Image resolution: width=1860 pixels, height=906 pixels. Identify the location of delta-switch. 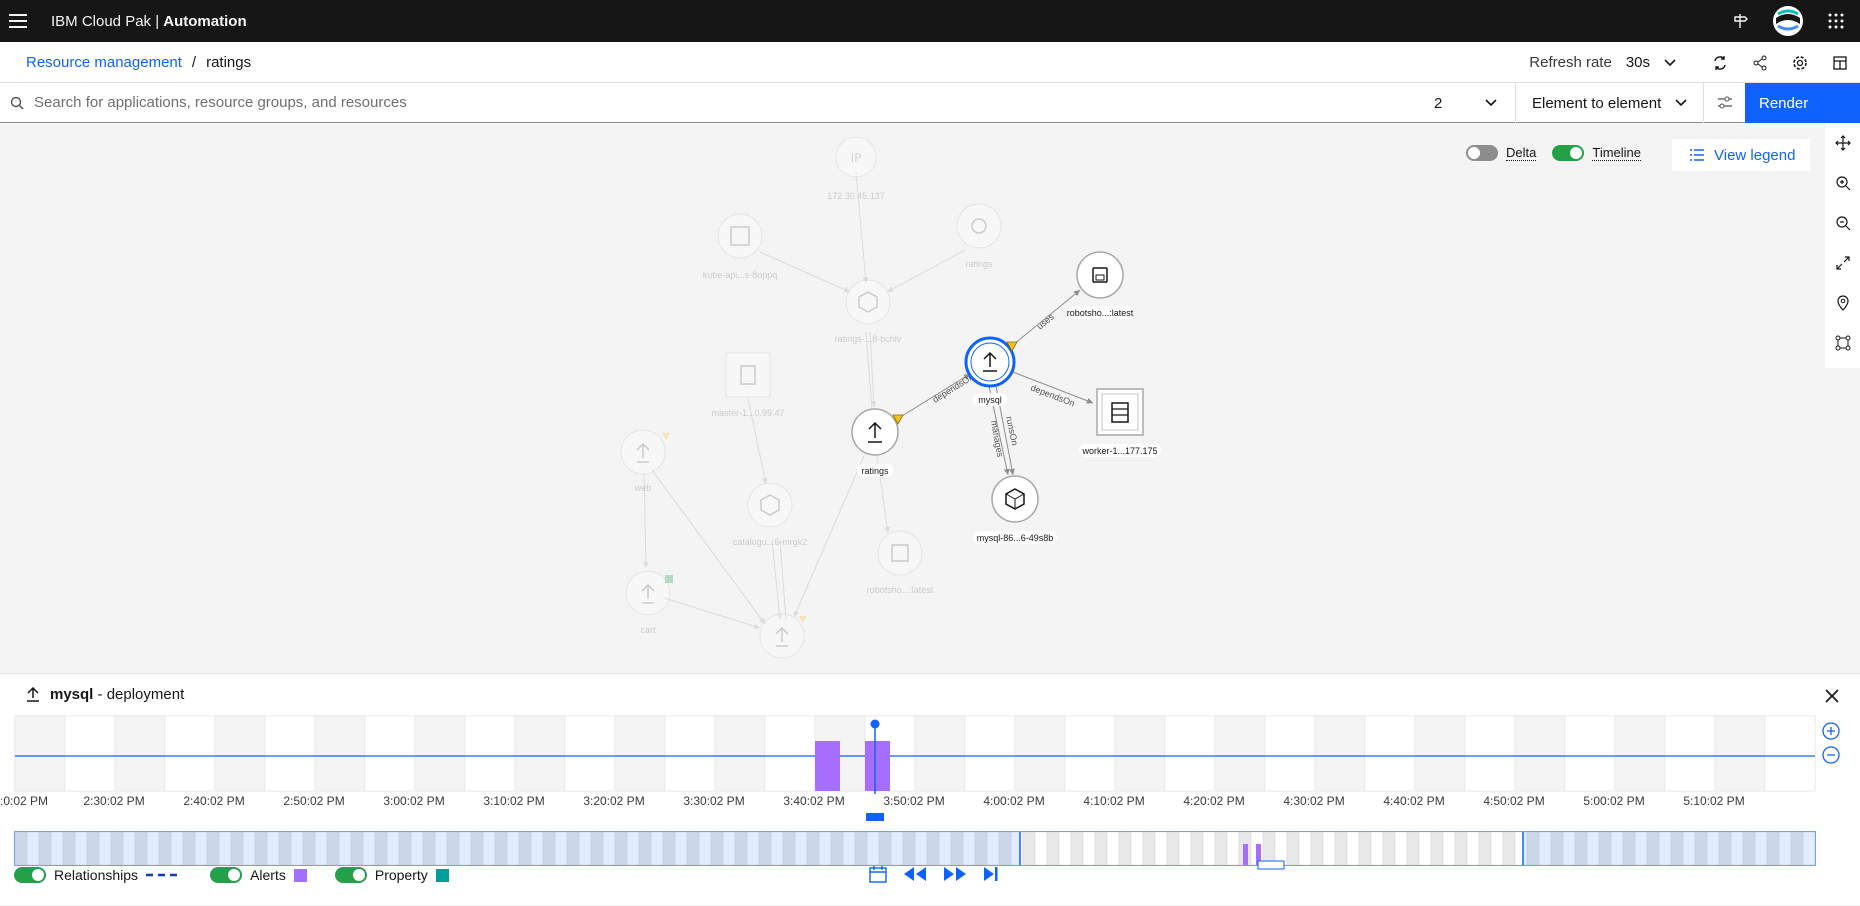
(1482, 153).